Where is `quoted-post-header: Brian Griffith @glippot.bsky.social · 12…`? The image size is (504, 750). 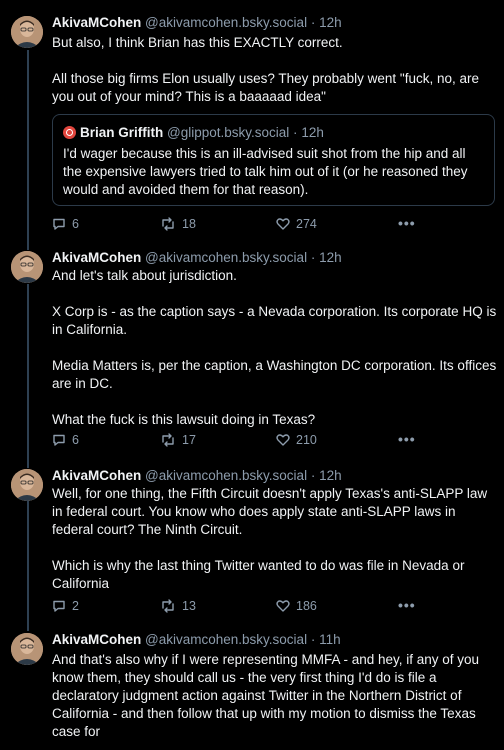
quoted-post-header: Brian Griffith @glippot.bsky.social · 12… is located at coordinates (193, 133).